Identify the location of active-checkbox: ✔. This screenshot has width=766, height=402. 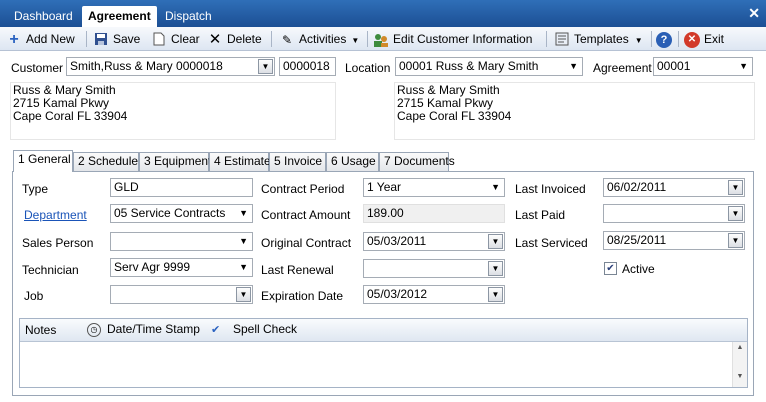
(610, 268).